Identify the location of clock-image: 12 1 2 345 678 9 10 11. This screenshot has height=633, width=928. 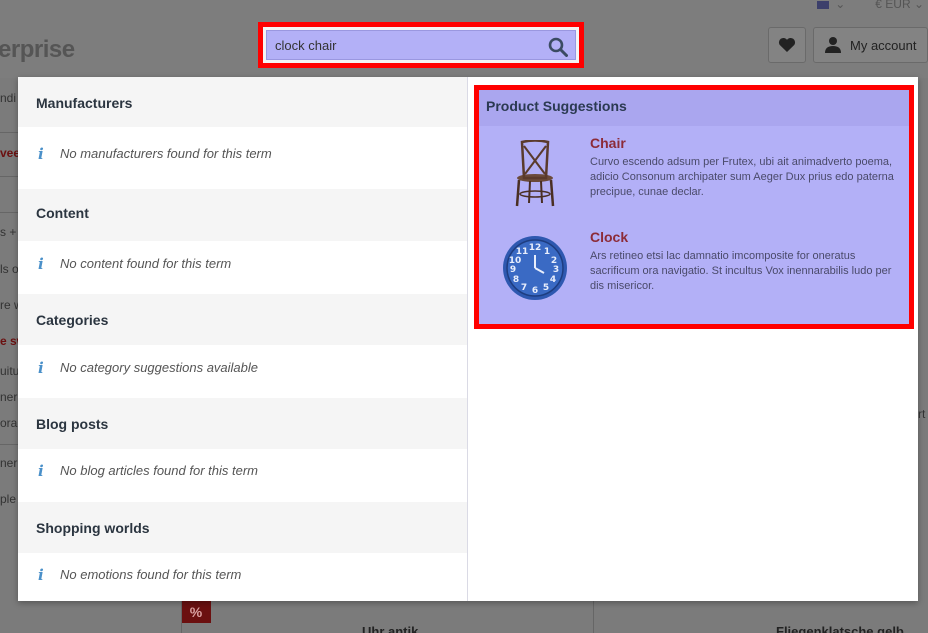
(535, 268).